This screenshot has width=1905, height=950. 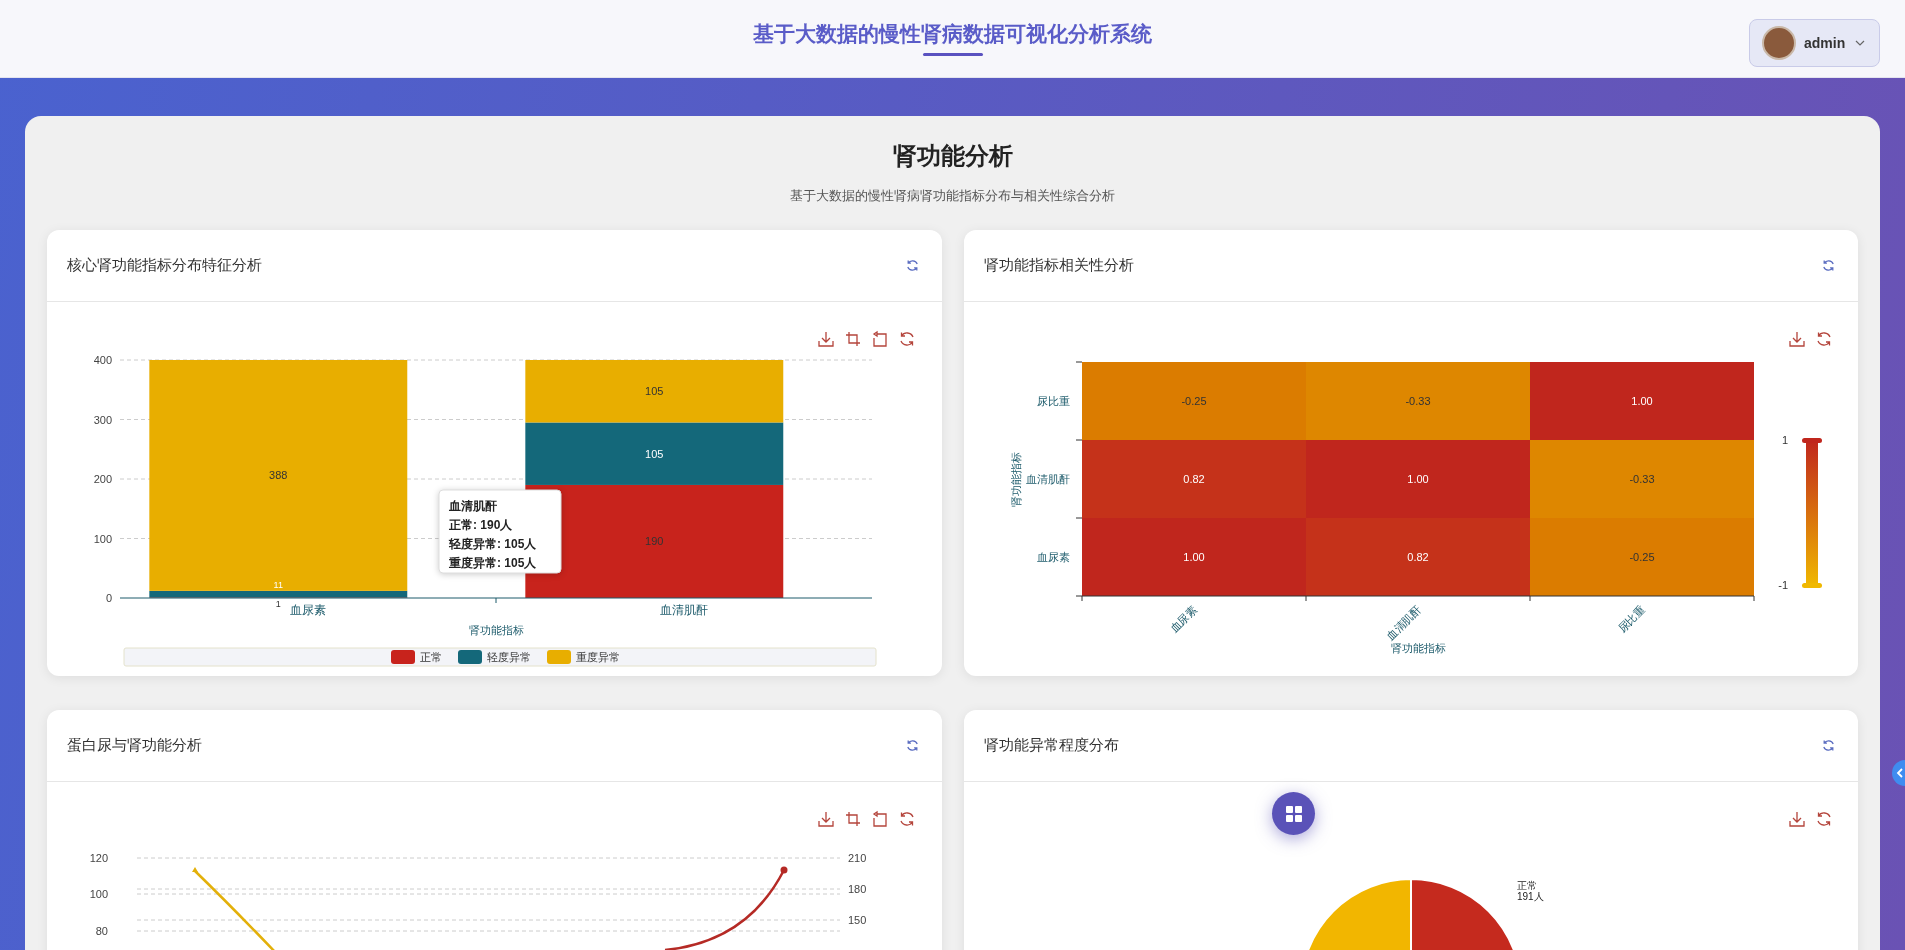 I want to click on data-label: 388, so click(x=278, y=475).